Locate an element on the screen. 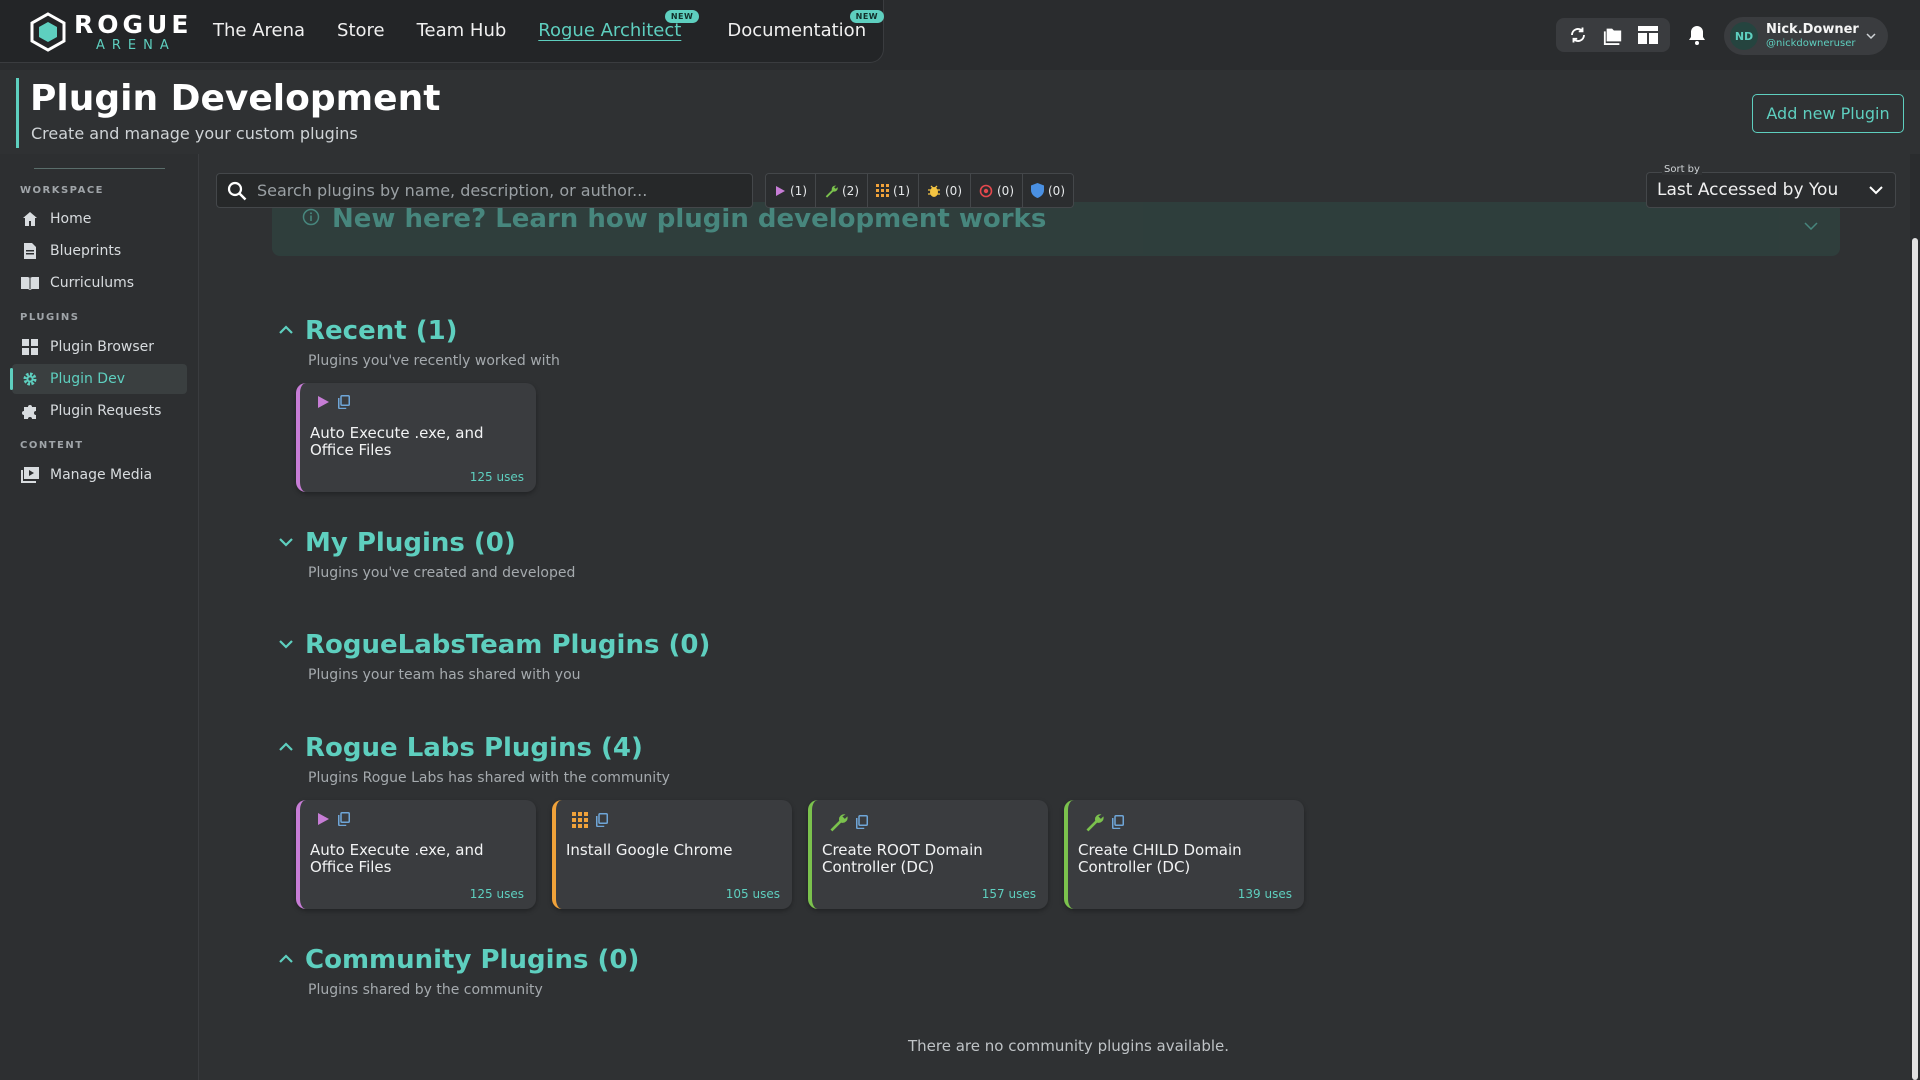  folder-icon is located at coordinates (1612, 36).